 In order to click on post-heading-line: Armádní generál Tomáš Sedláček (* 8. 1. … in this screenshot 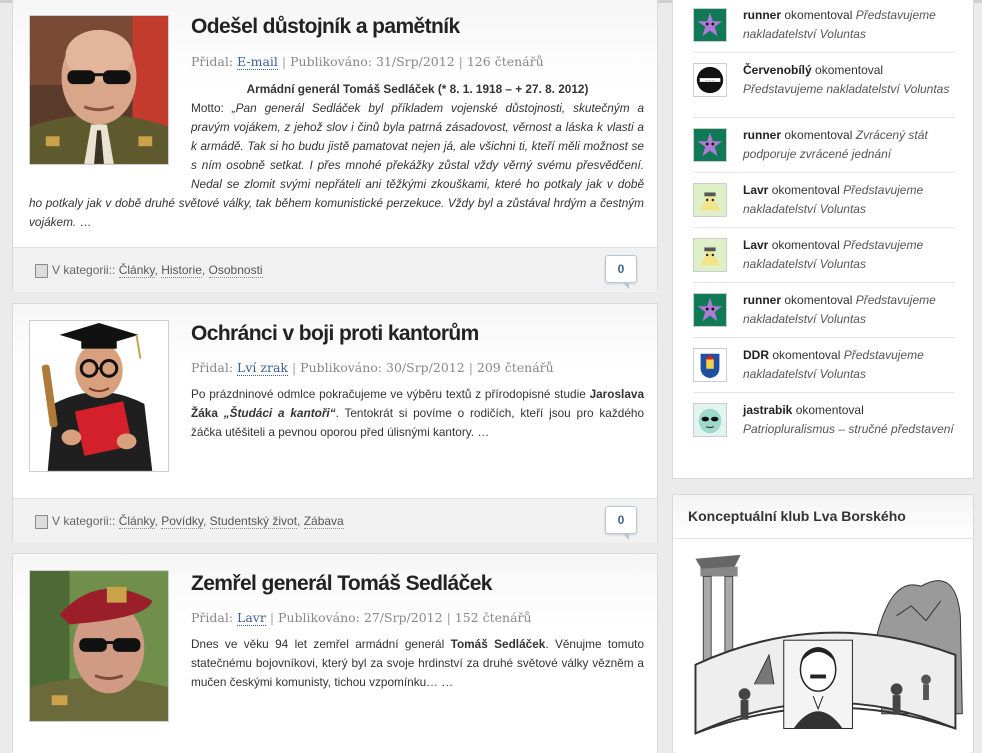, I will do `click(417, 89)`.